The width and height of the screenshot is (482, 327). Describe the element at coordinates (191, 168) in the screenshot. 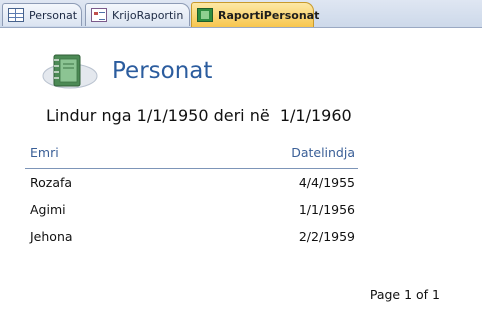

I see `header-divider` at that location.